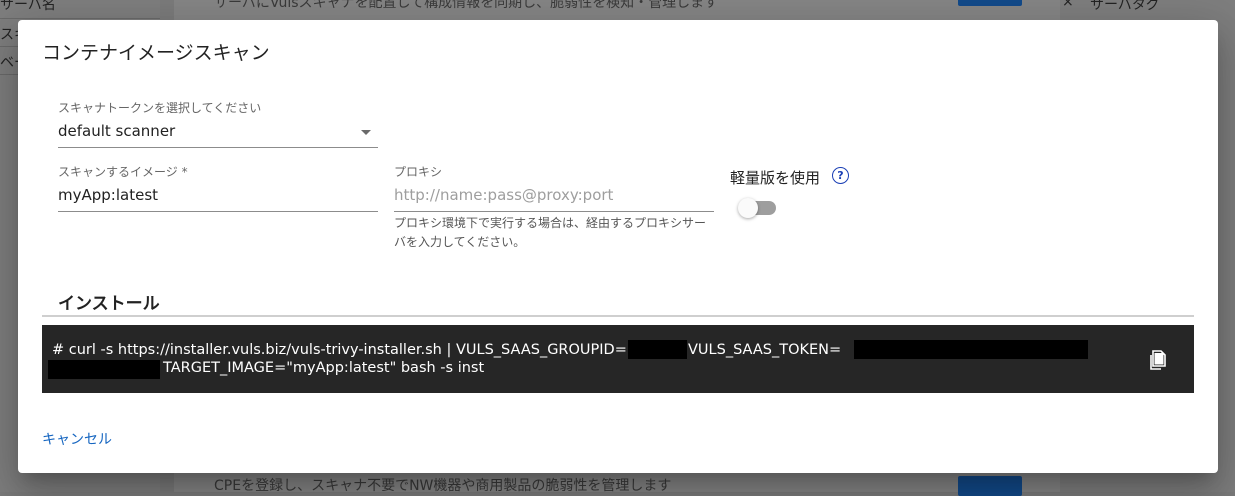  Describe the element at coordinates (765, 350) in the screenshot. I see `install-command-part2: VULS_SAAS_TOKEN=` at that location.